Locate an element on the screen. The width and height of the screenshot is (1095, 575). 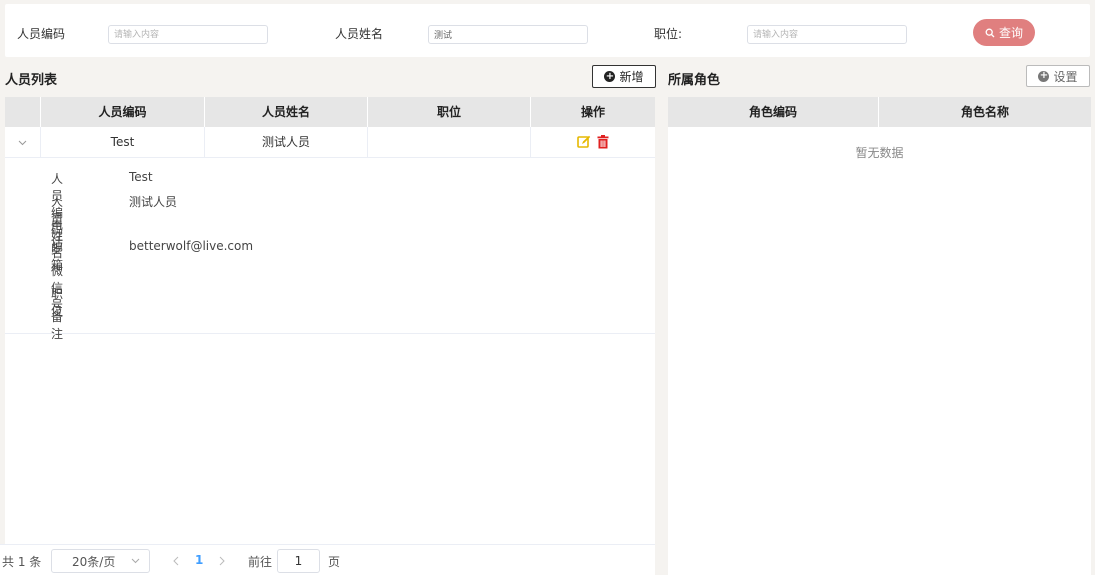
column-header: 职位 is located at coordinates (449, 112).